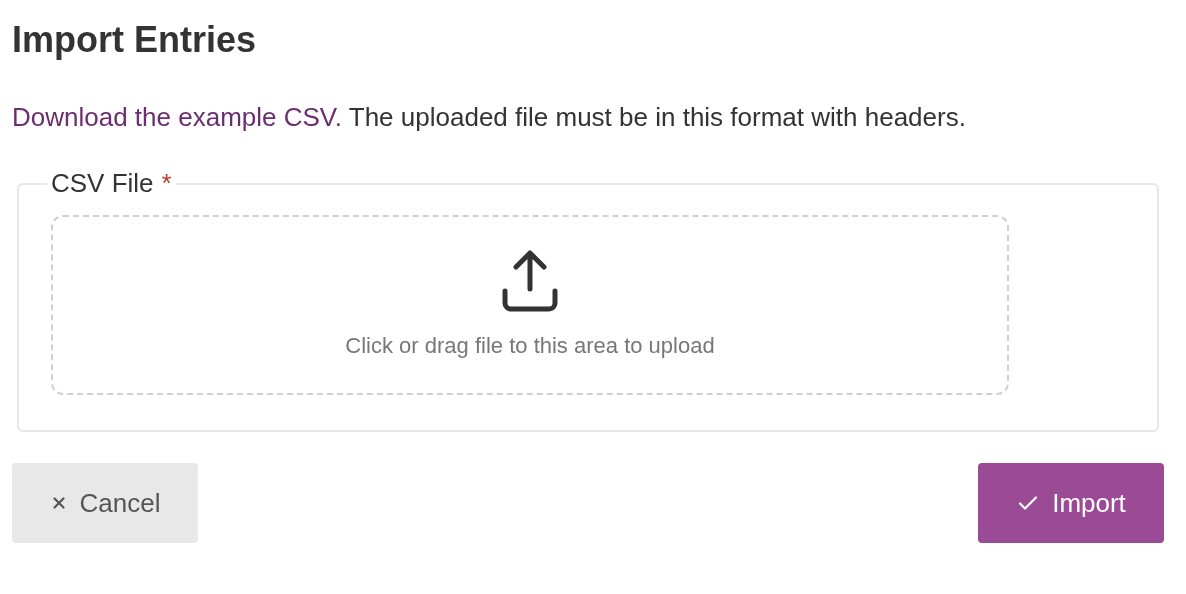  What do you see at coordinates (530, 345) in the screenshot?
I see `dropzone-hint: Click or drag file to this area to upload` at bounding box center [530, 345].